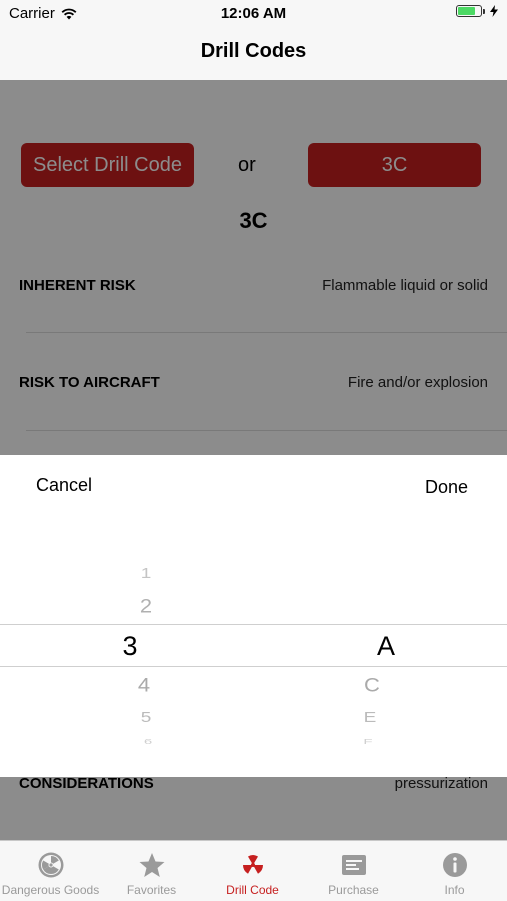 This screenshot has height=901, width=507. What do you see at coordinates (50, 890) in the screenshot?
I see `tab-label: Dangerous Goods` at bounding box center [50, 890].